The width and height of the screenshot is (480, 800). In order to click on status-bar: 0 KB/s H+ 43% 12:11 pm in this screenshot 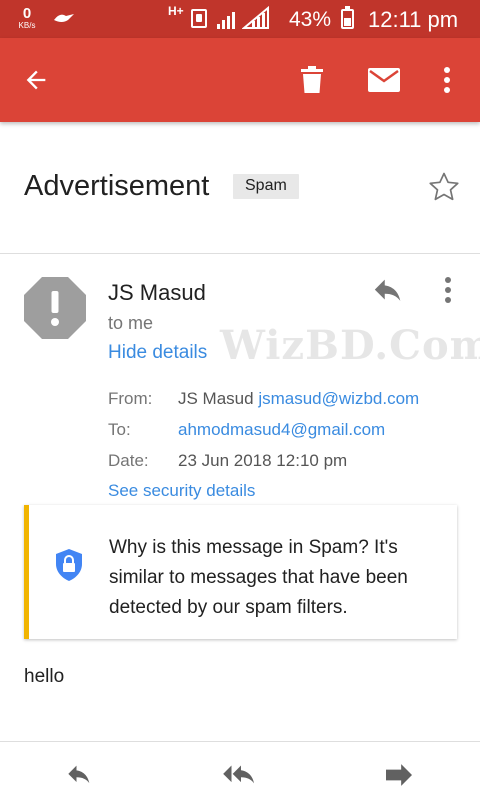, I will do `click(240, 19)`.